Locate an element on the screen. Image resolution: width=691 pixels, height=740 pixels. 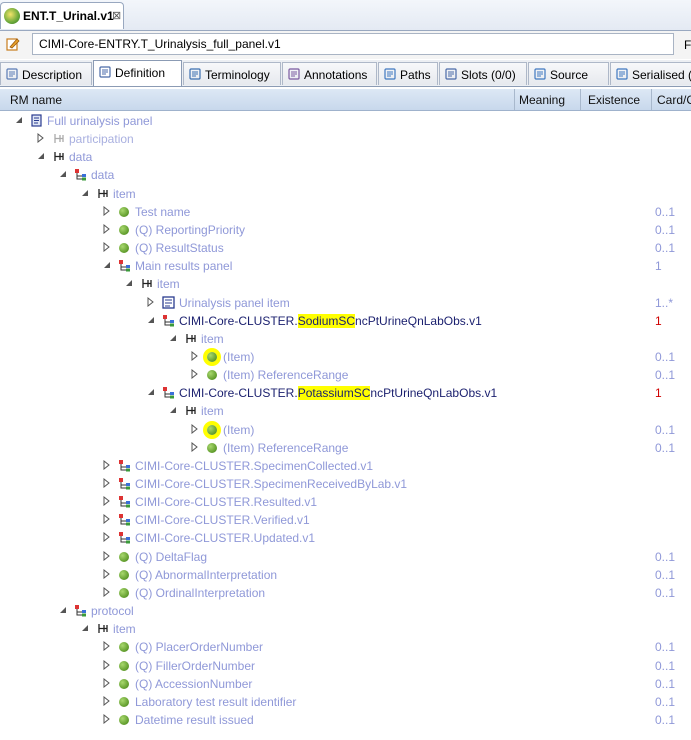
tab-source: Source is located at coordinates (568, 73).